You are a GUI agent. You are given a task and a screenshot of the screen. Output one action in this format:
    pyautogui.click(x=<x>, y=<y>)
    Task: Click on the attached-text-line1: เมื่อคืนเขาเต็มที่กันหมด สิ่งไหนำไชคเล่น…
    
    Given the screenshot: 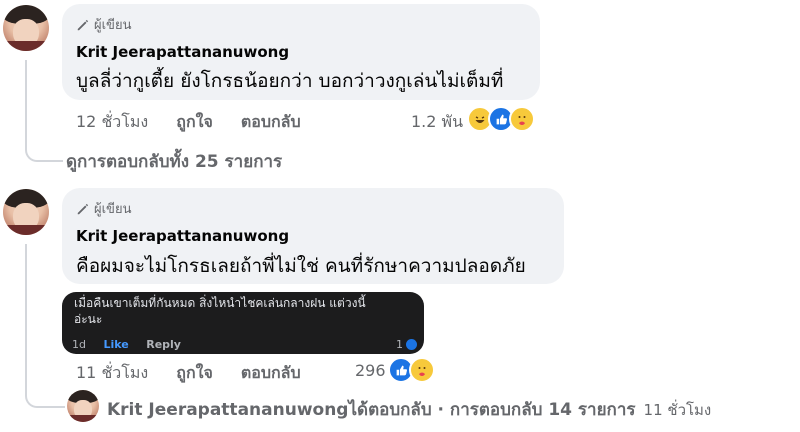 What is the action you would take?
    pyautogui.click(x=220, y=303)
    